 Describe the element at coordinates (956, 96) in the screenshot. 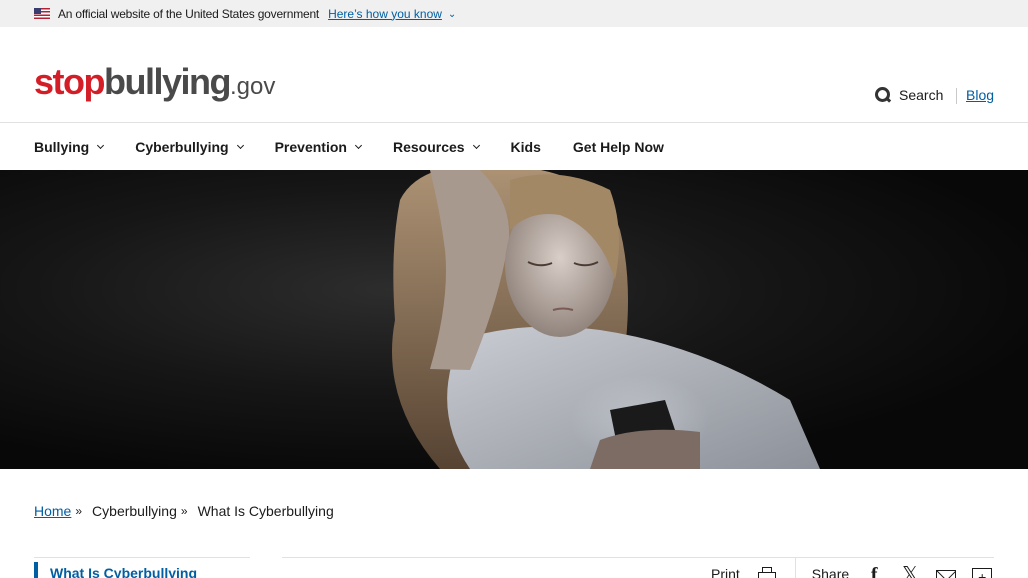

I see `header-divider` at that location.